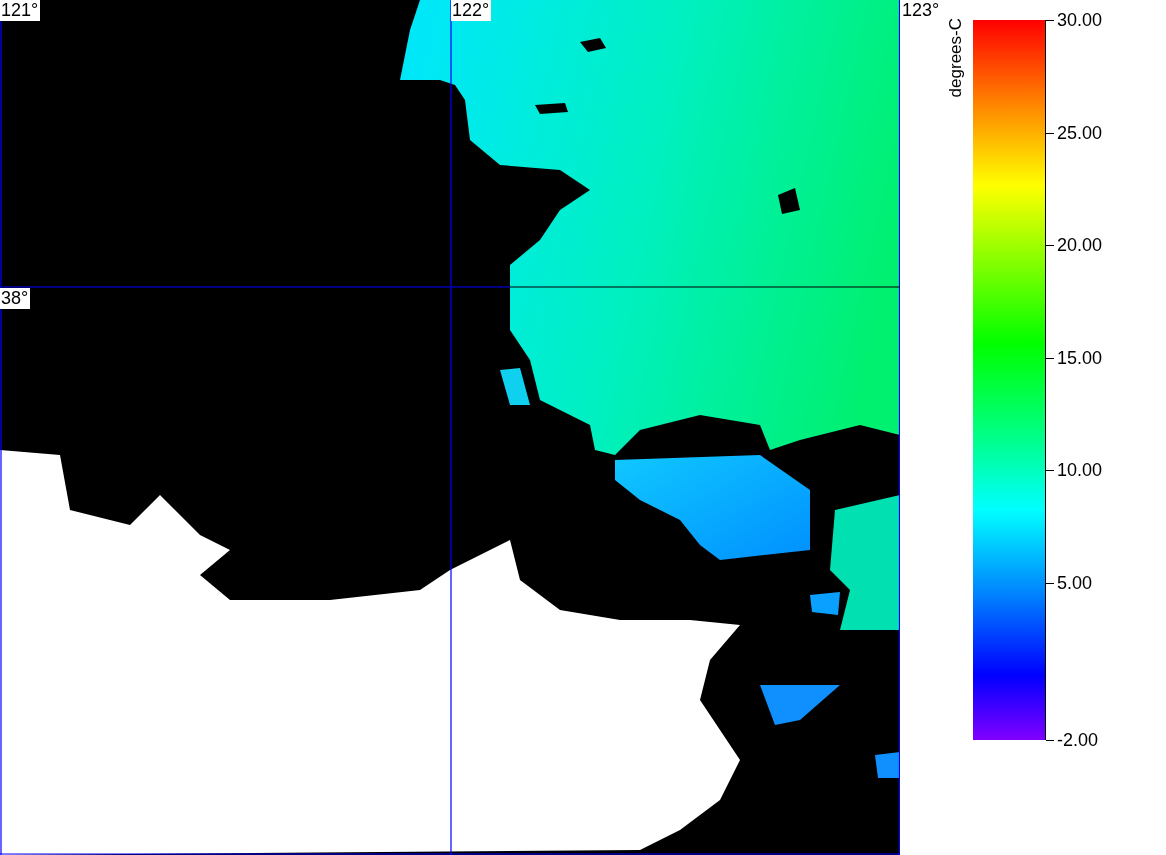 The image size is (1166, 855). I want to click on longitude-label: 121°, so click(20, 10).